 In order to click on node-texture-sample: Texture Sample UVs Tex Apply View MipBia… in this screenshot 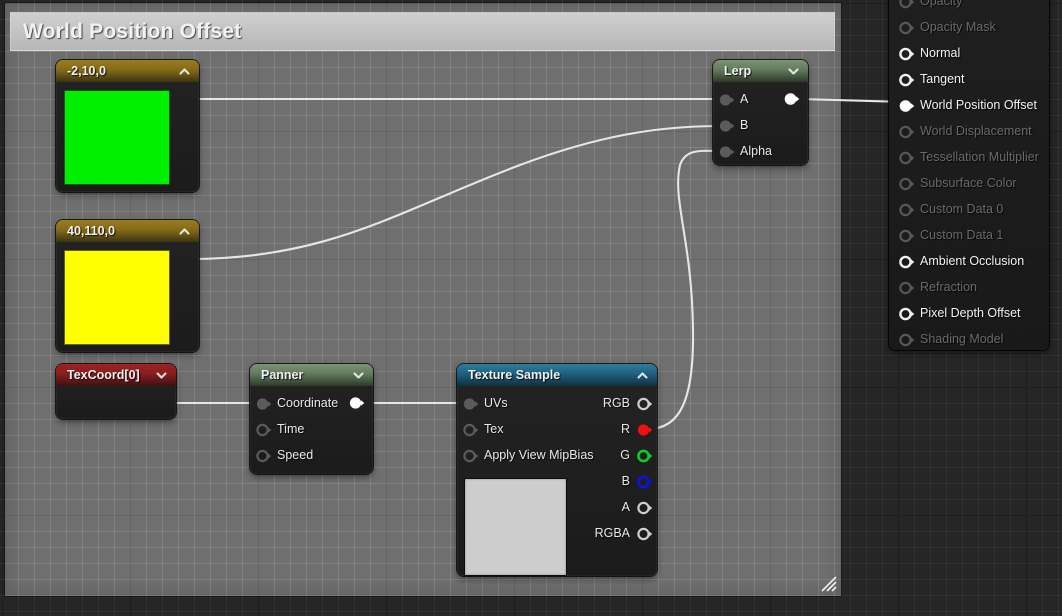, I will do `click(557, 470)`.